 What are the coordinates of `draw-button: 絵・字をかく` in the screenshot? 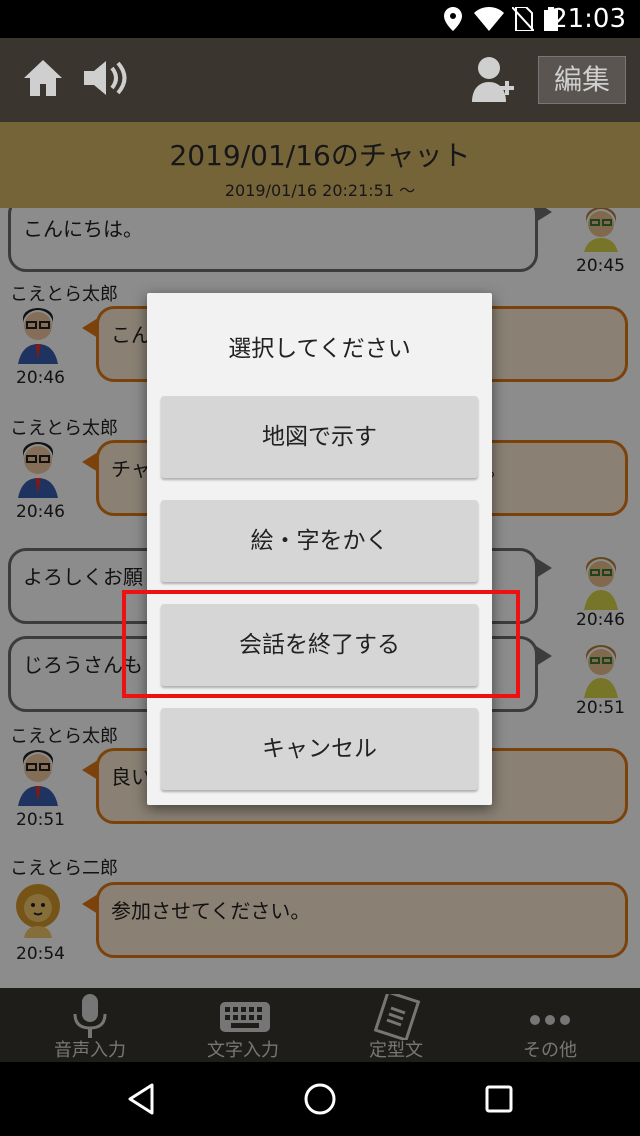 It's located at (319, 541).